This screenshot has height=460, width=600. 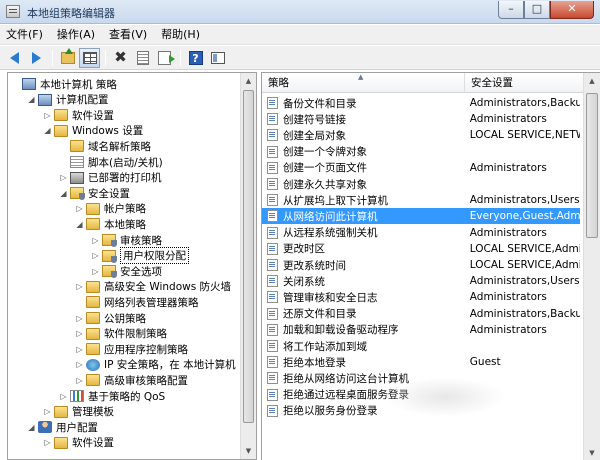 I want to click on policy-row: 创建一个页面文件 Administrators, so click(x=421, y=168).